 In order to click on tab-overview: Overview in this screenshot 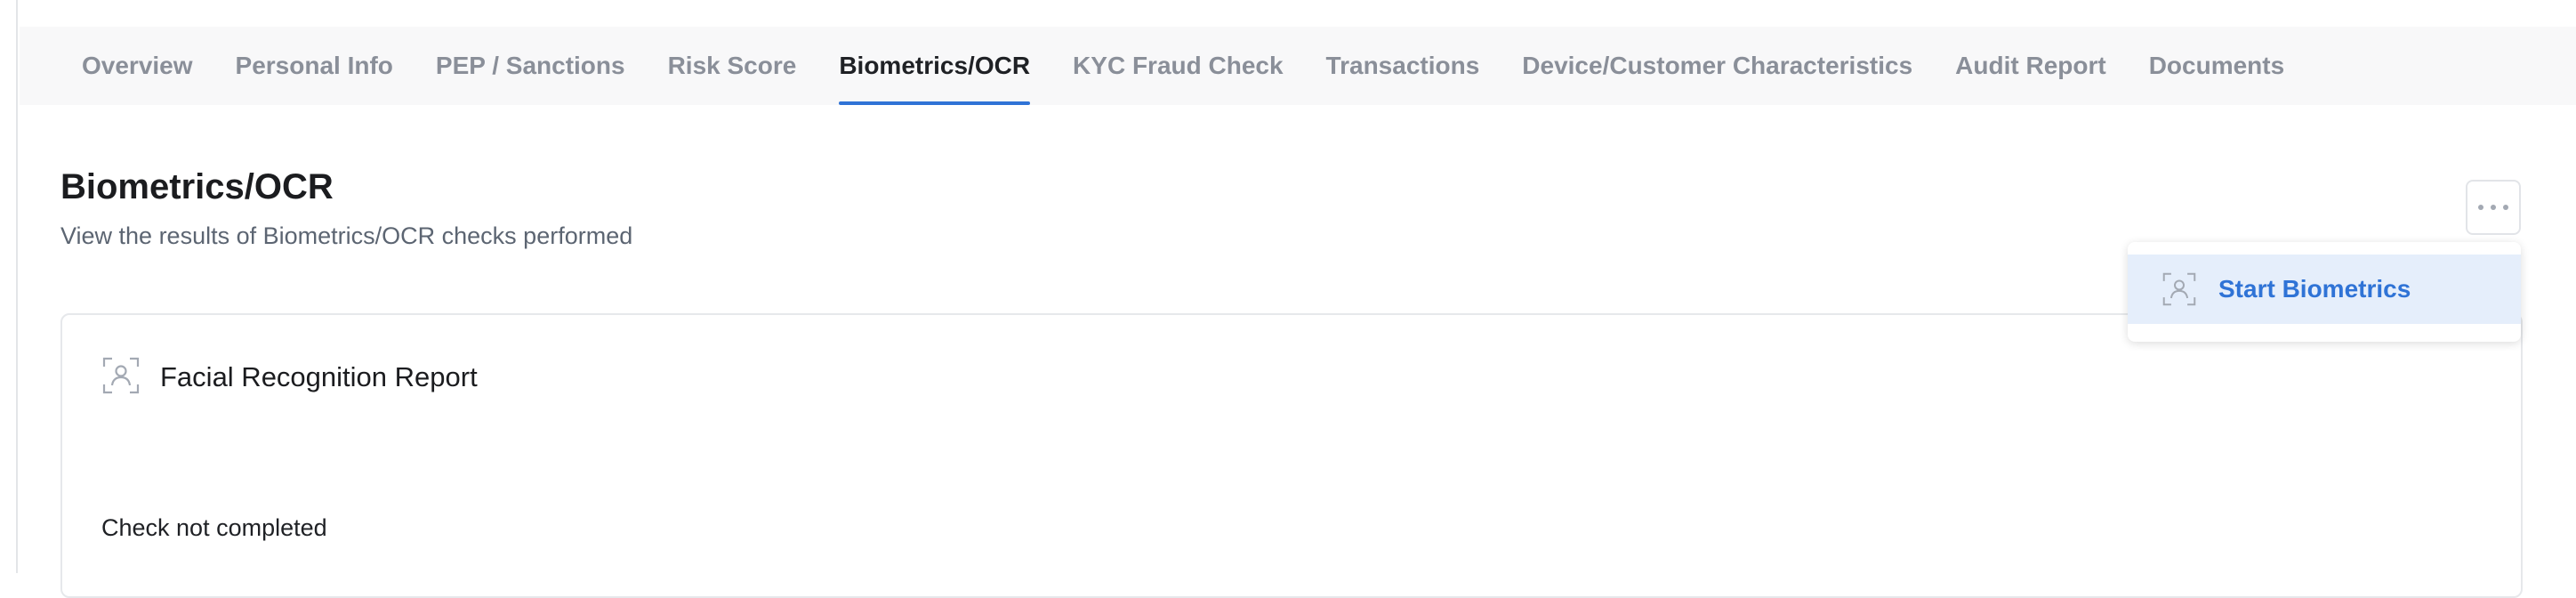, I will do `click(137, 66)`.